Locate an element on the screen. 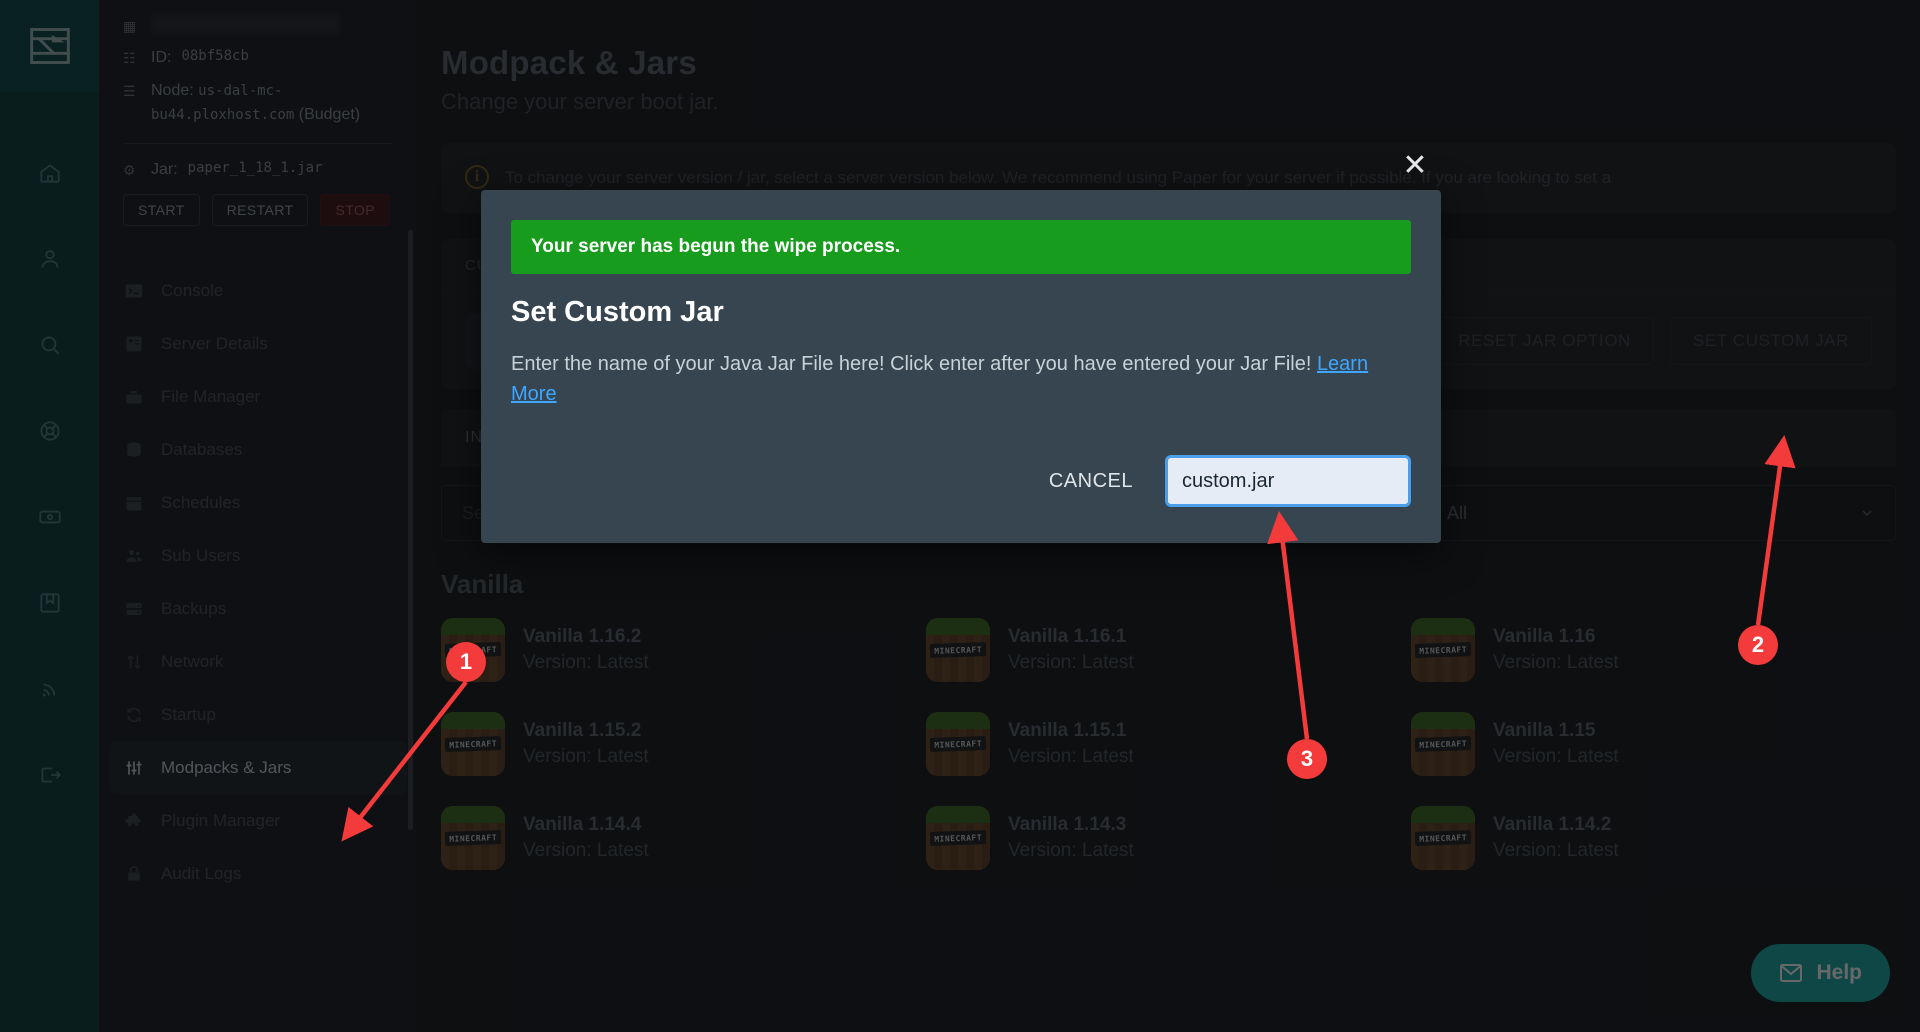 The image size is (1920, 1032). modal-title: Set Custom Jar is located at coordinates (617, 312).